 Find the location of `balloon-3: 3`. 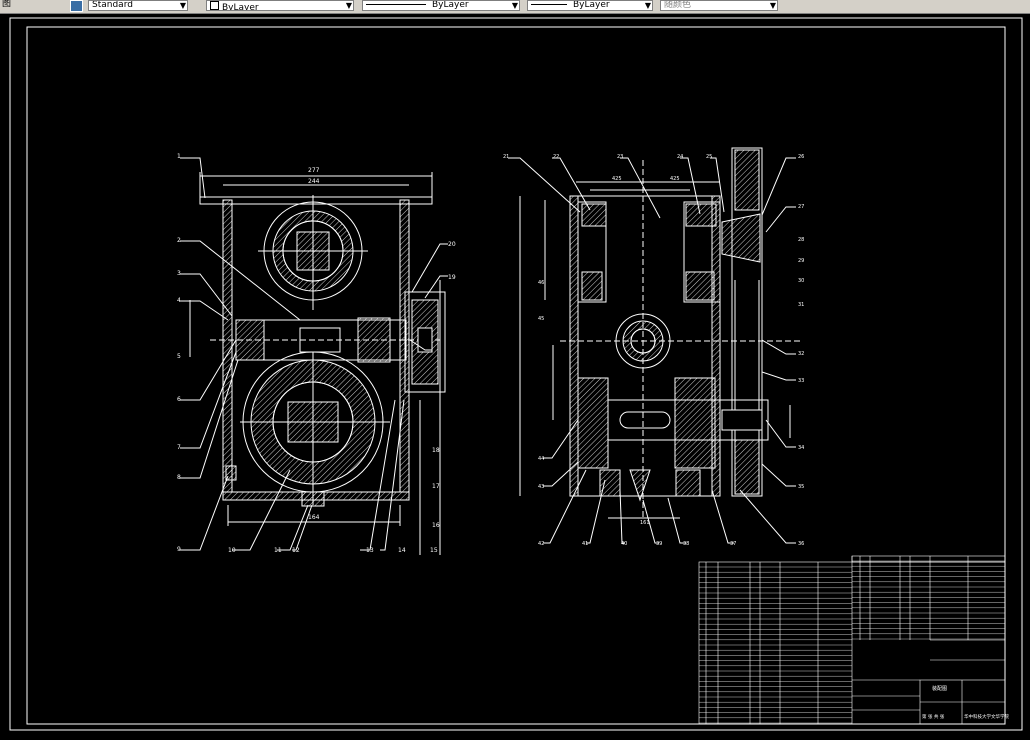

balloon-3: 3 is located at coordinates (179, 273).